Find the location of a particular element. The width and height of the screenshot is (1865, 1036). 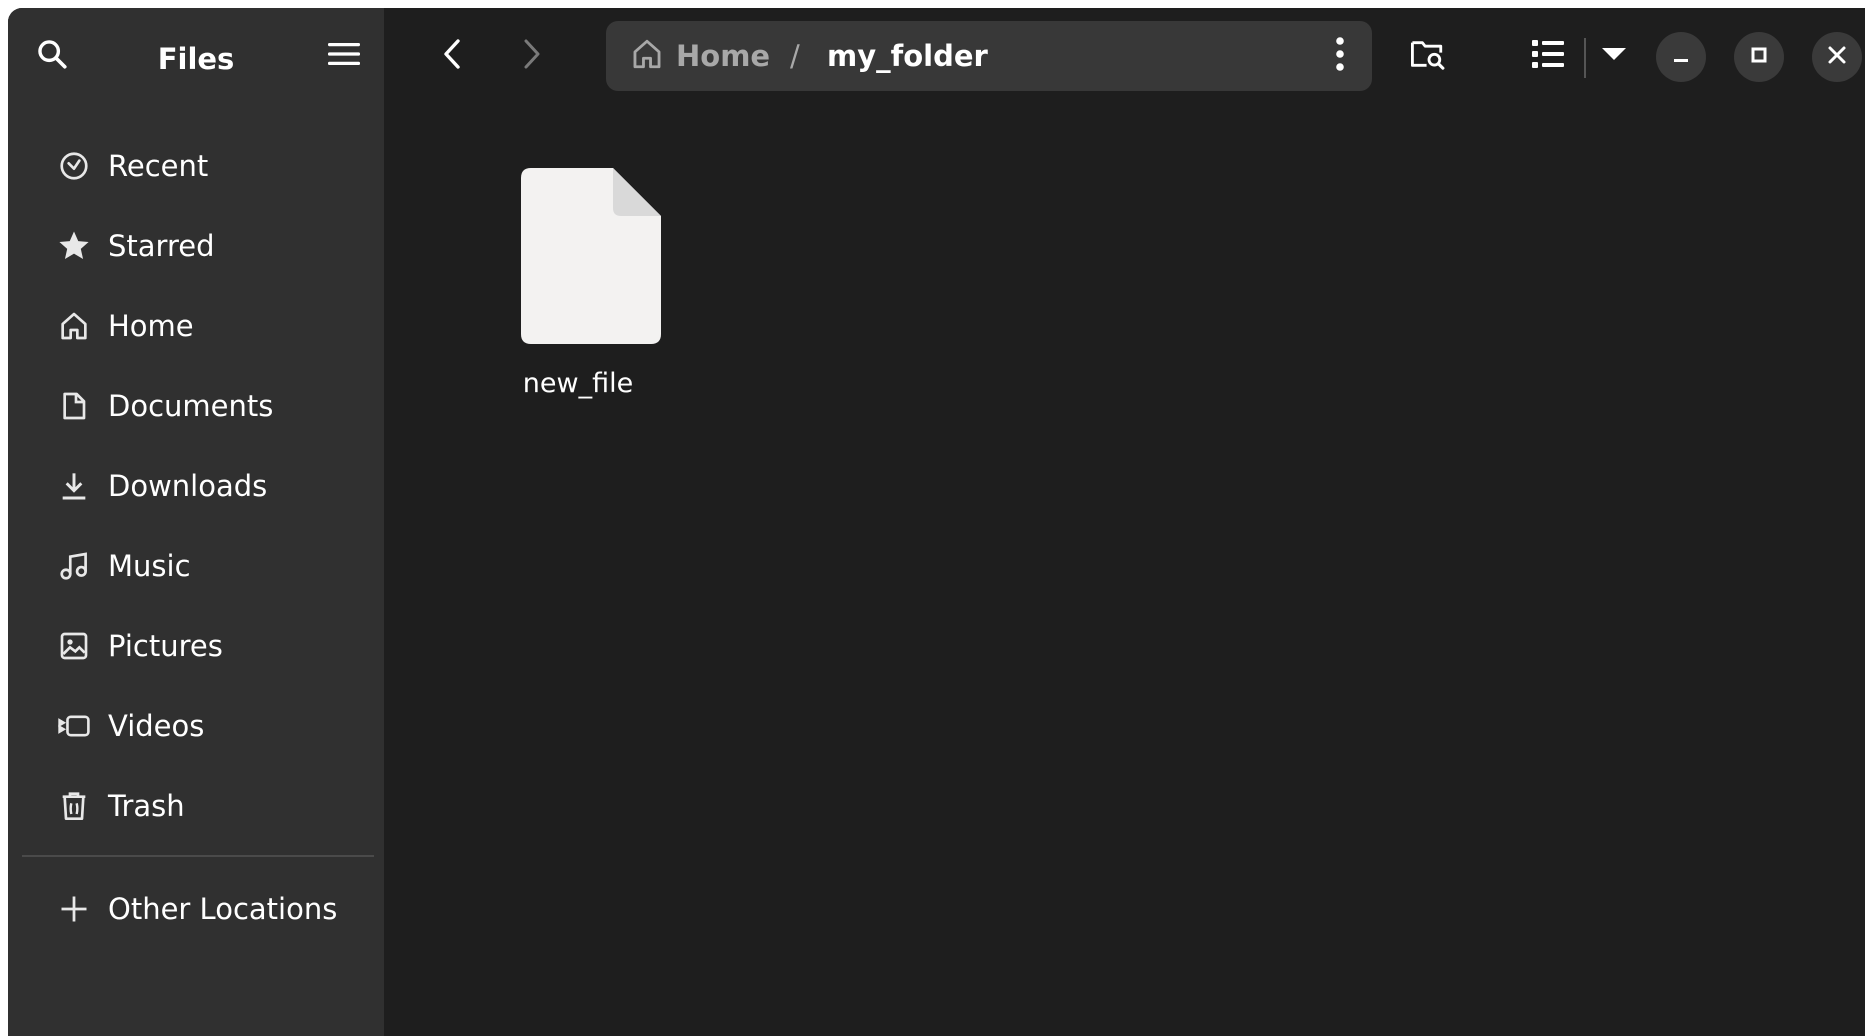

list-view-button is located at coordinates (1548, 56).